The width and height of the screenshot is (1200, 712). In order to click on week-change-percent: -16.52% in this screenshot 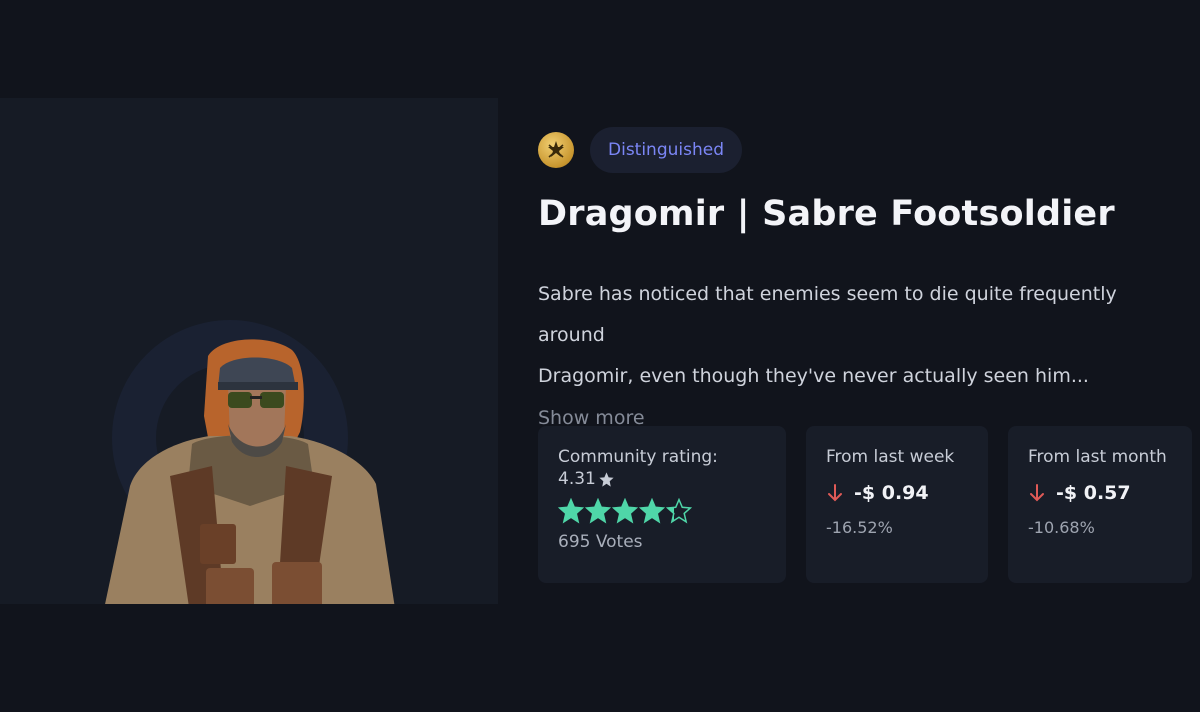, I will do `click(859, 527)`.